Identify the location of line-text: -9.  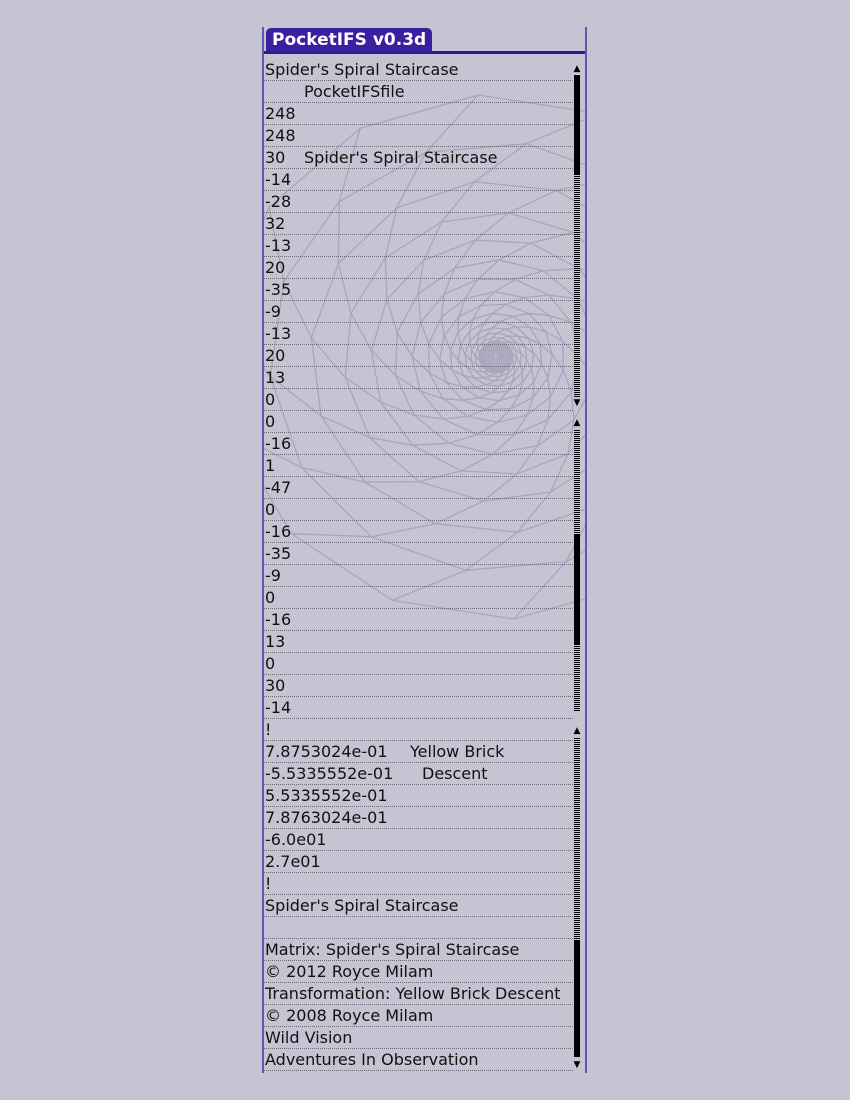
(273, 311).